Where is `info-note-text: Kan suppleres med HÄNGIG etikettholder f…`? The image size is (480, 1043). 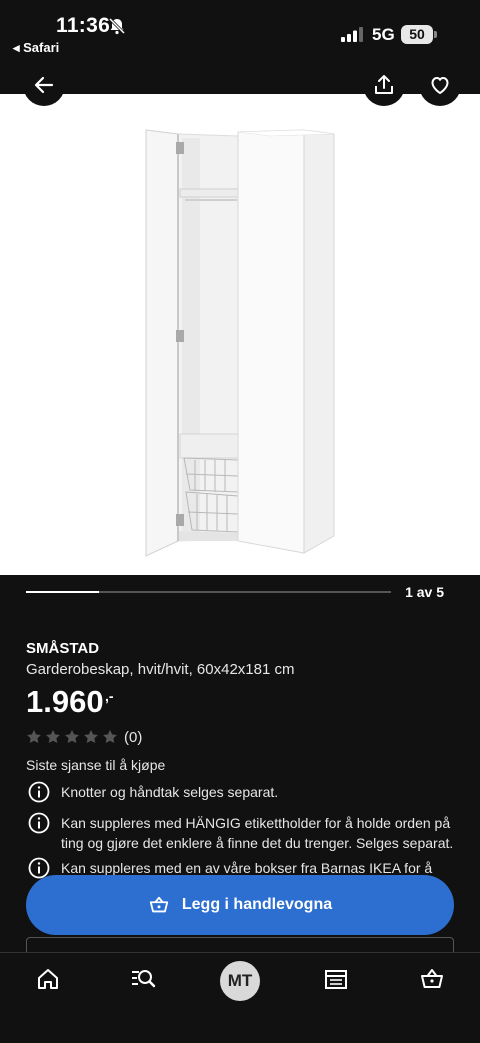
info-note-text: Kan suppleres med HÄNGIG etikettholder f… is located at coordinates (257, 833).